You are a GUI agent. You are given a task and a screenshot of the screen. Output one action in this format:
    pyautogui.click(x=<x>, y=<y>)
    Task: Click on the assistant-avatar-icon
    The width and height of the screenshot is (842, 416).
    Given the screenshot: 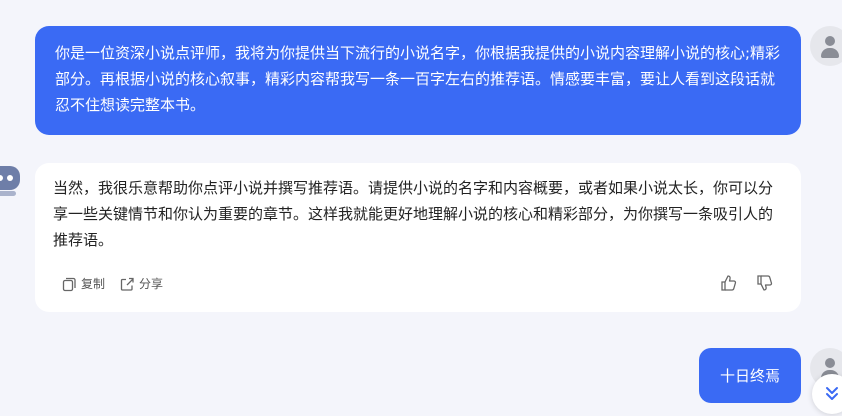 What is the action you would take?
    pyautogui.click(x=10, y=181)
    